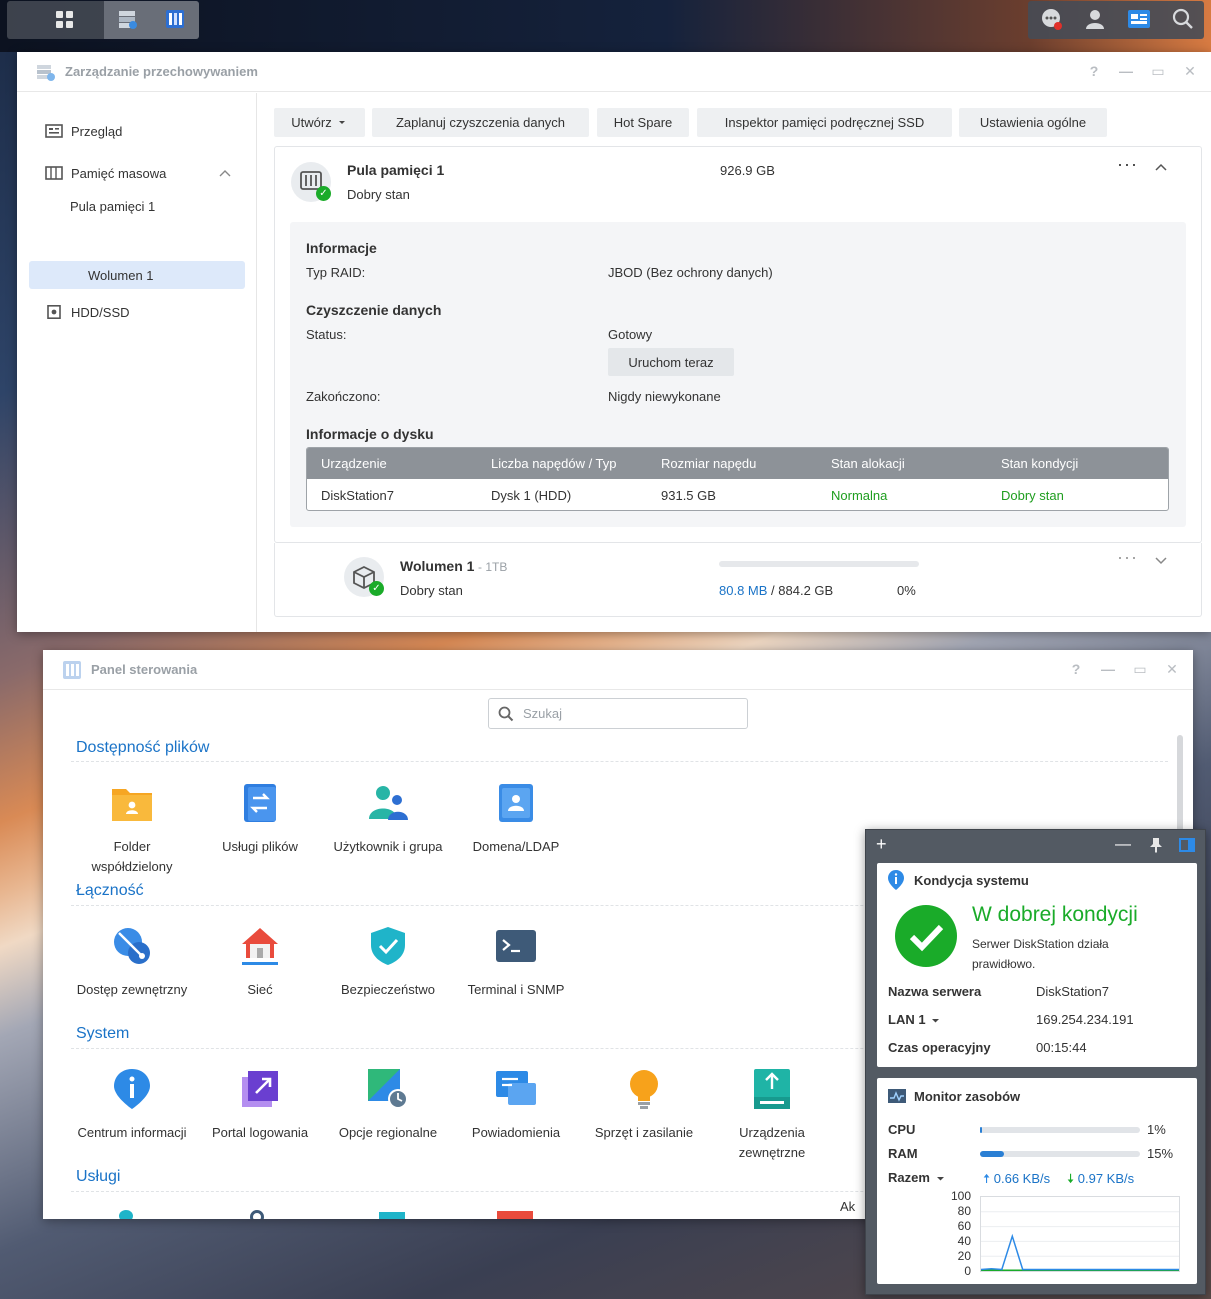  I want to click on volume-percent: 0%, so click(906, 590).